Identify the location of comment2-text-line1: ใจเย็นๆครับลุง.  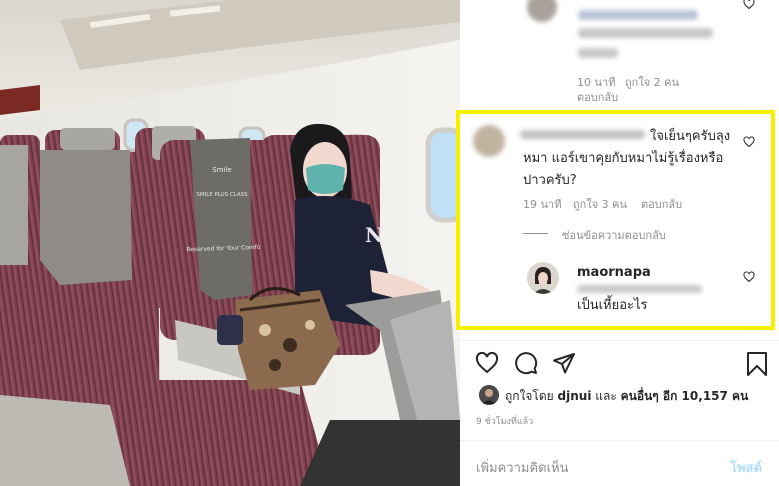
(690, 136).